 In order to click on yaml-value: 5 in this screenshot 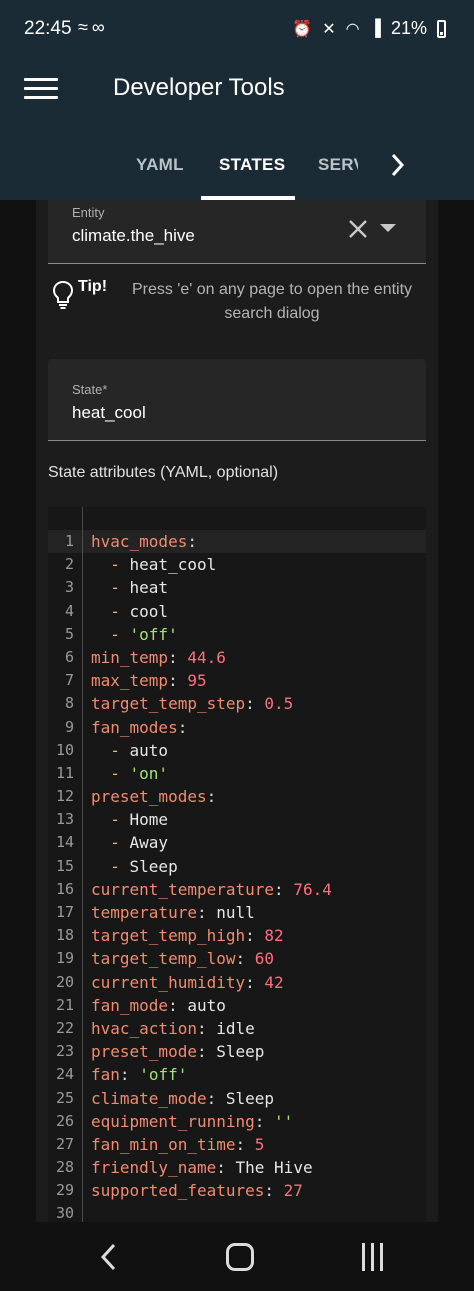, I will do `click(259, 1144)`.